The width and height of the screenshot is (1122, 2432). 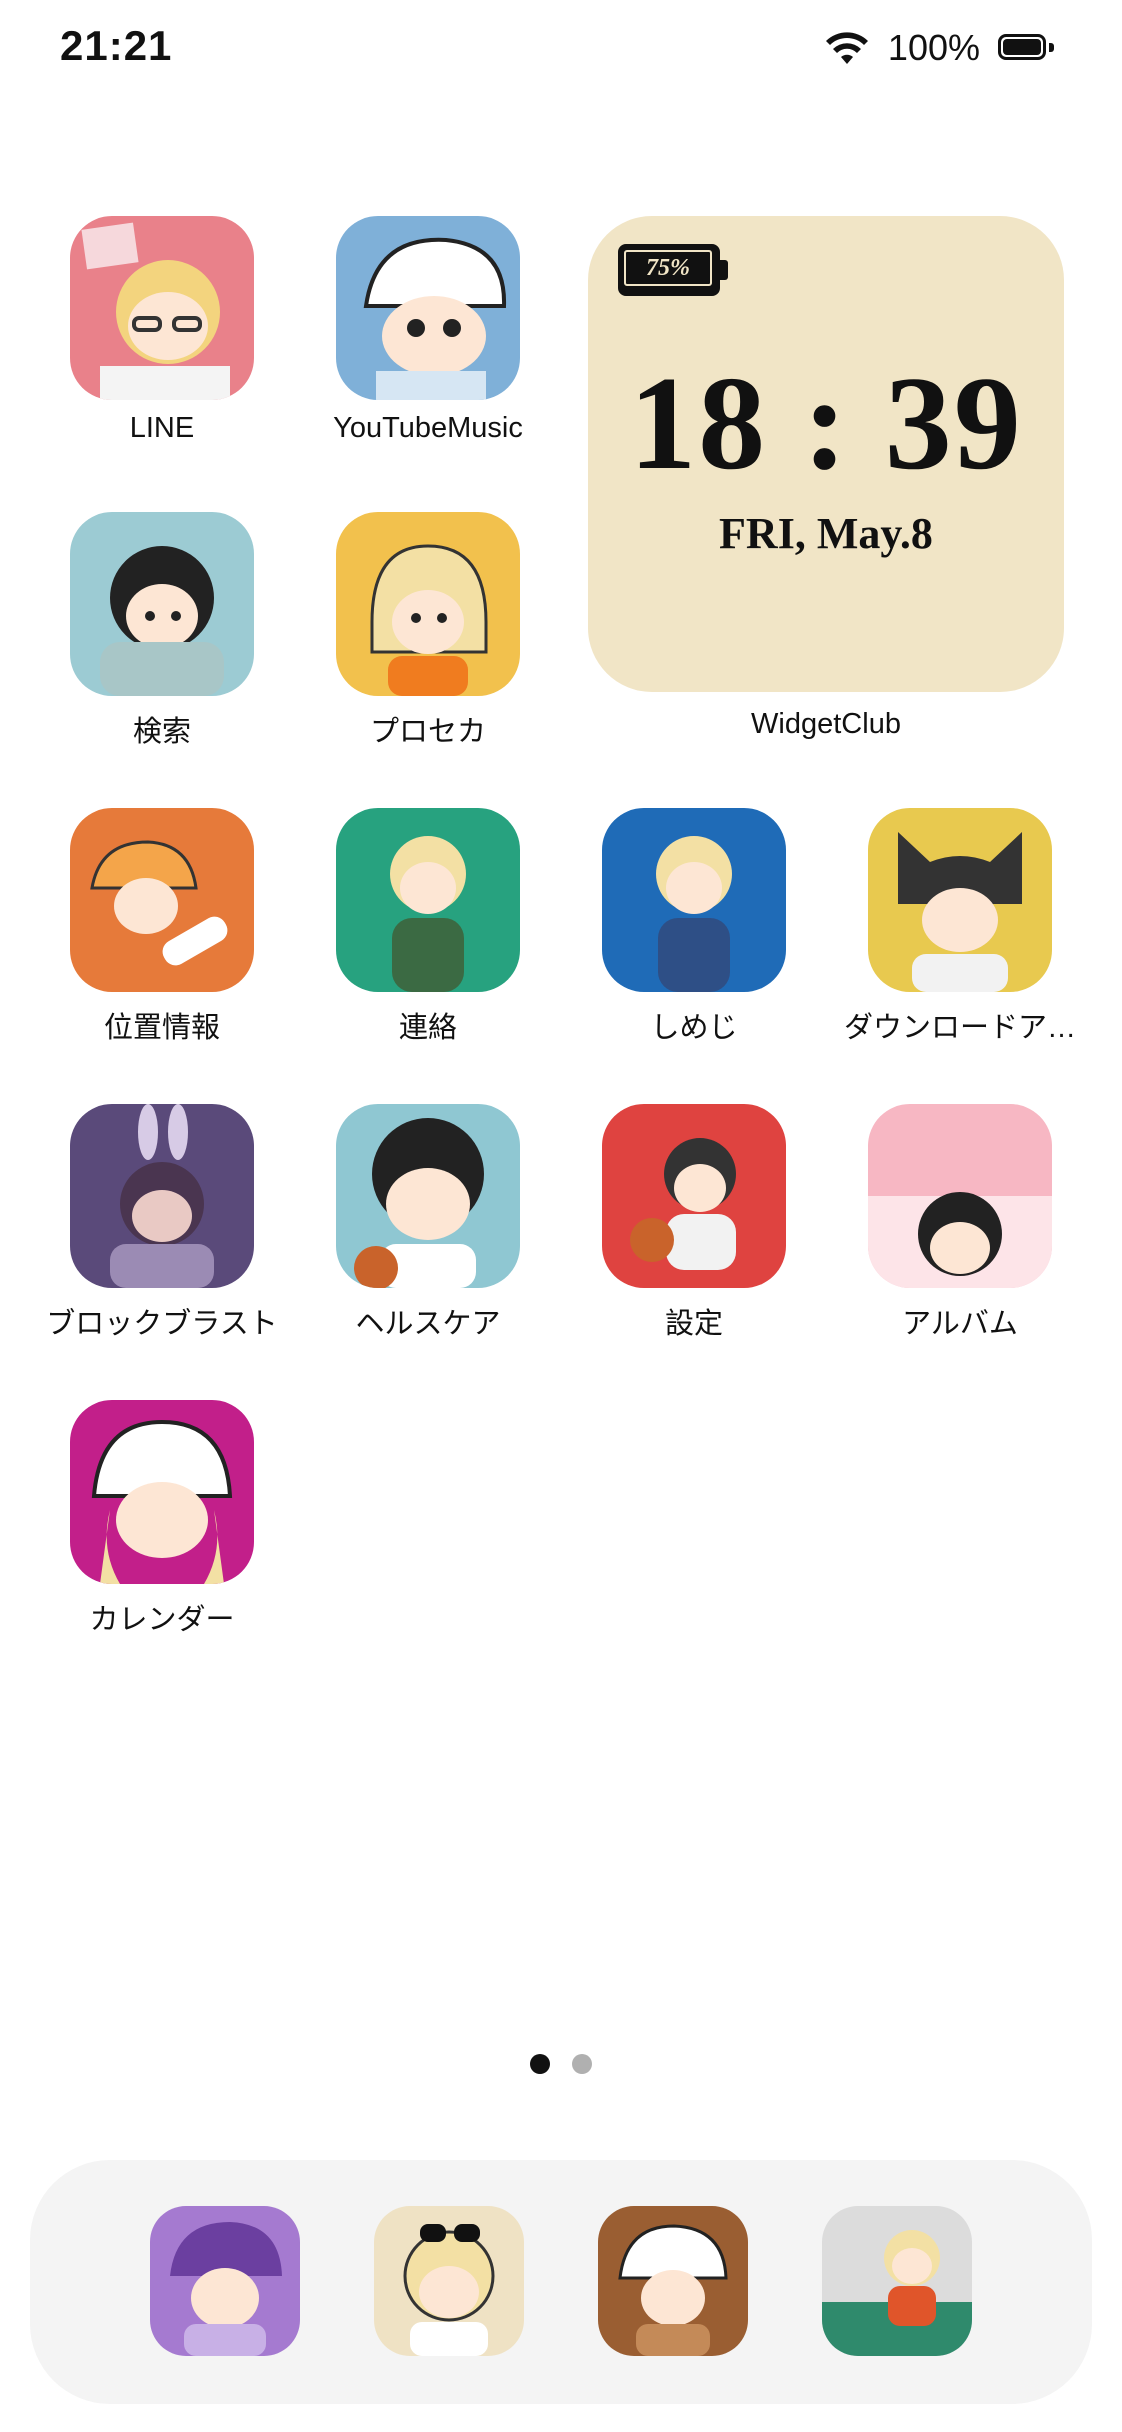 I want to click on app-calendar: カレンダー, so click(x=162, y=1519).